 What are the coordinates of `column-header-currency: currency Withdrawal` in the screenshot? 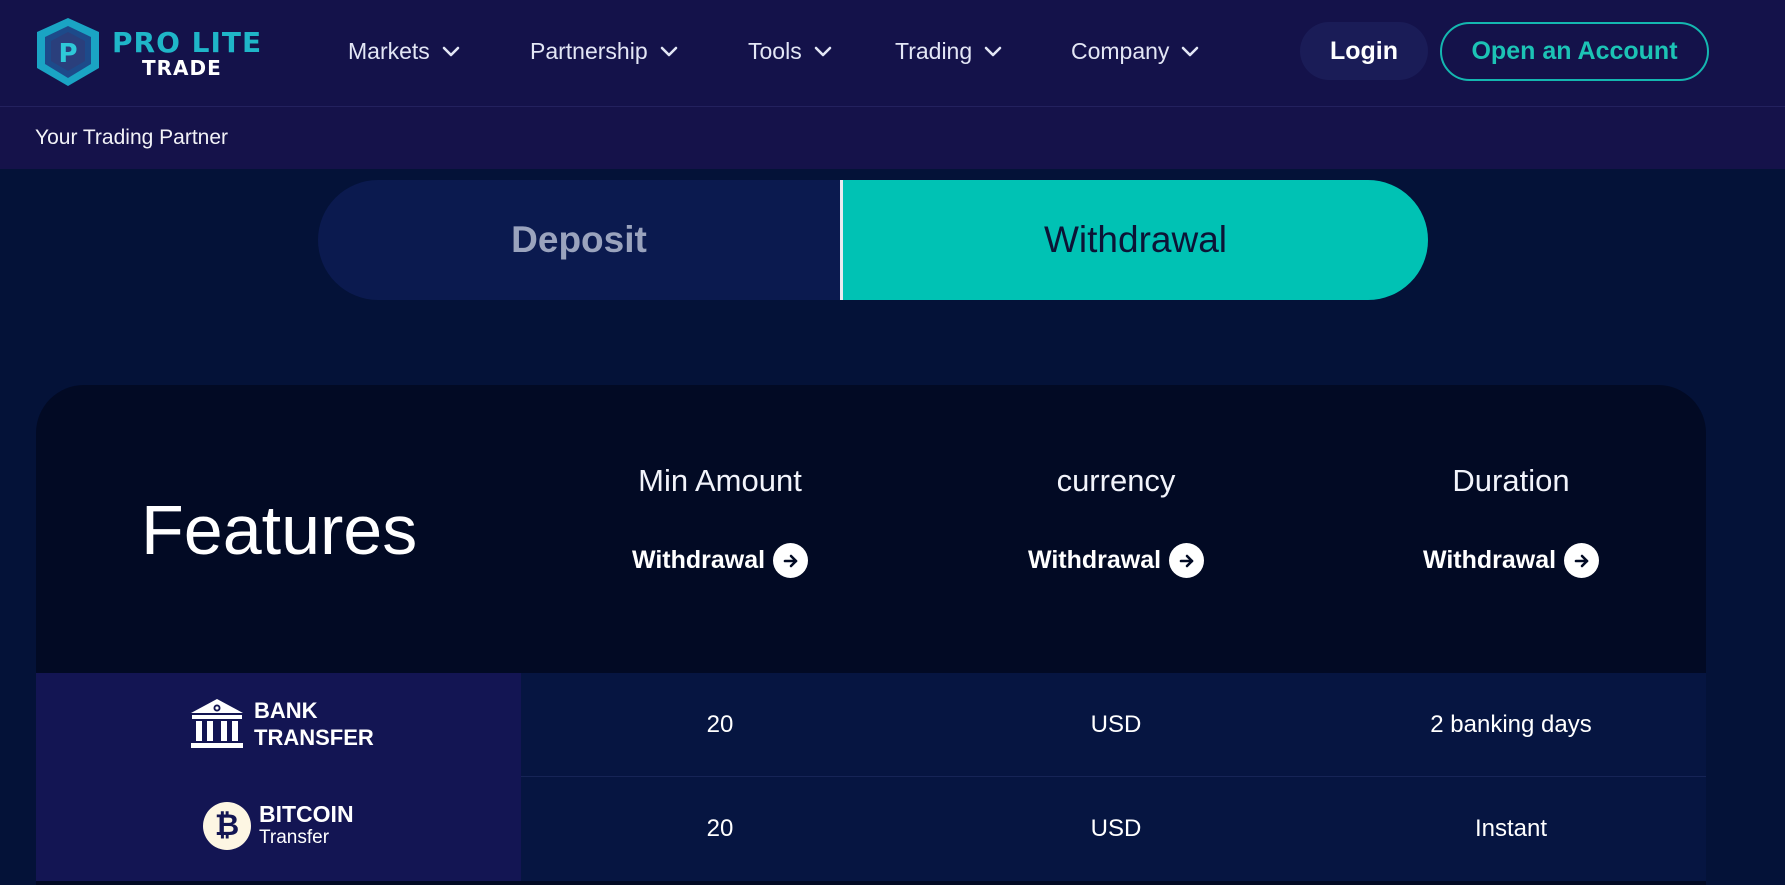 It's located at (1116, 520).